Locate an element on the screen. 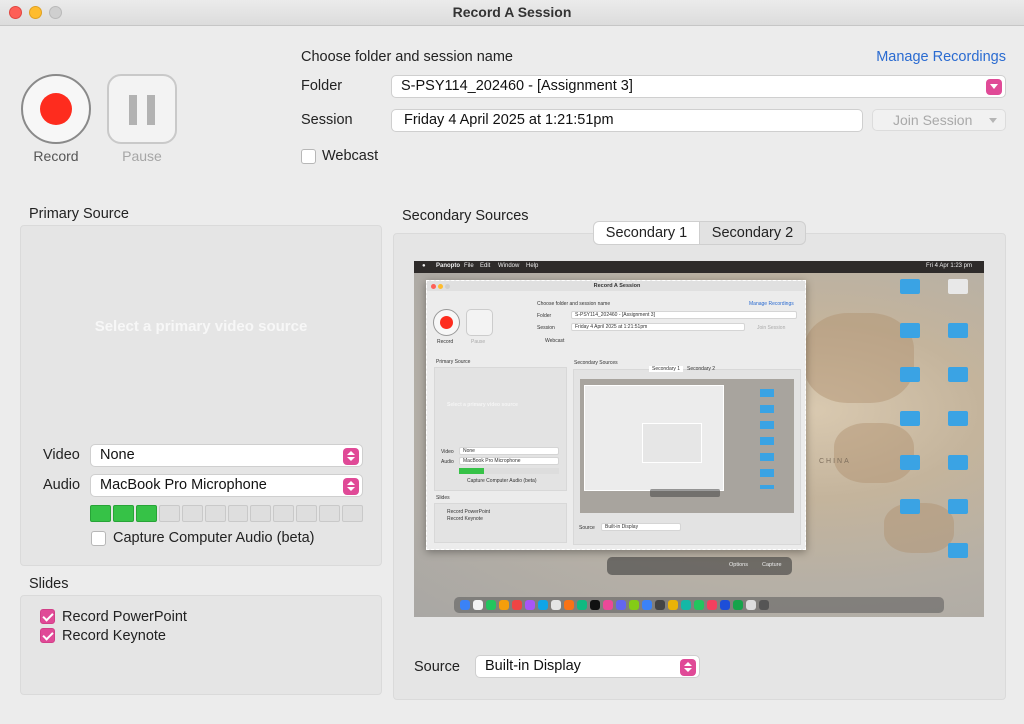 This screenshot has height=724, width=1024. preview-record-icon is located at coordinates (446, 322).